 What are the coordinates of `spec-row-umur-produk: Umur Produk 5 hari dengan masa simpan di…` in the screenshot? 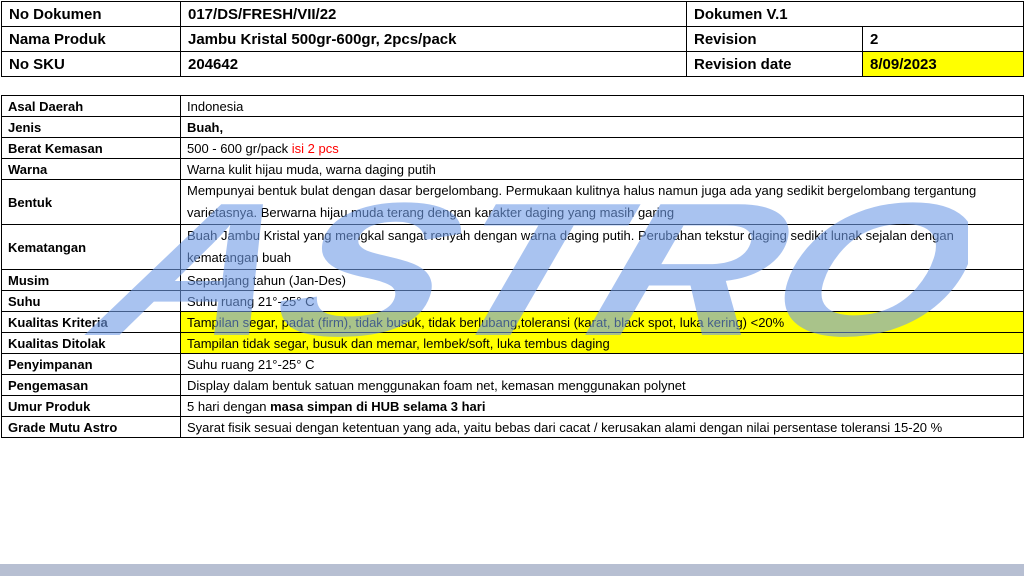 It's located at (512, 406).